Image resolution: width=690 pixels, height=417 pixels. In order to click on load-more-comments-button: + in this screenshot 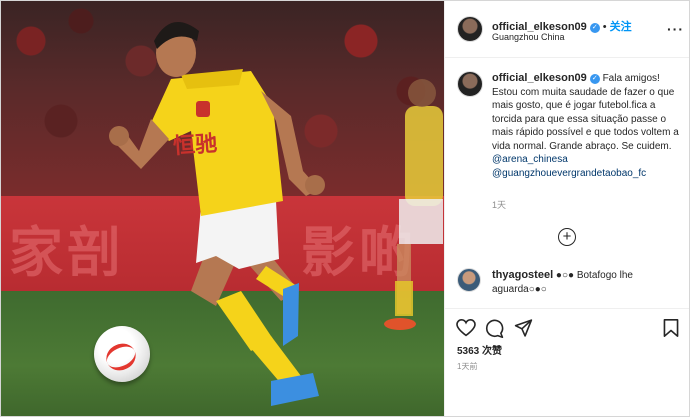, I will do `click(567, 237)`.